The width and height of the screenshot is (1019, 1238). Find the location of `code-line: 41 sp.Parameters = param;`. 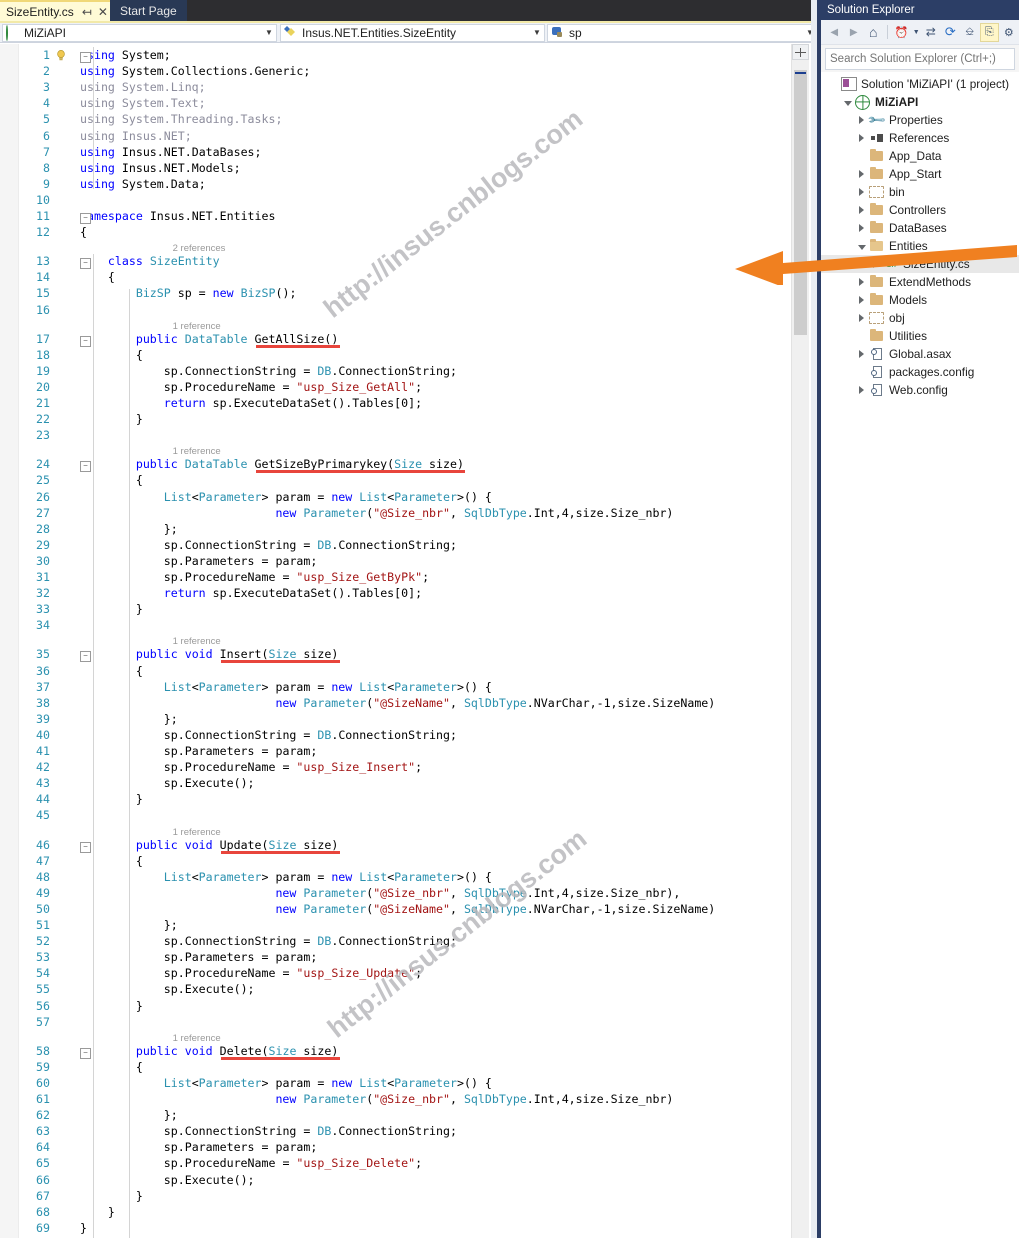

code-line: 41 sp.Parameters = param; is located at coordinates (410, 751).